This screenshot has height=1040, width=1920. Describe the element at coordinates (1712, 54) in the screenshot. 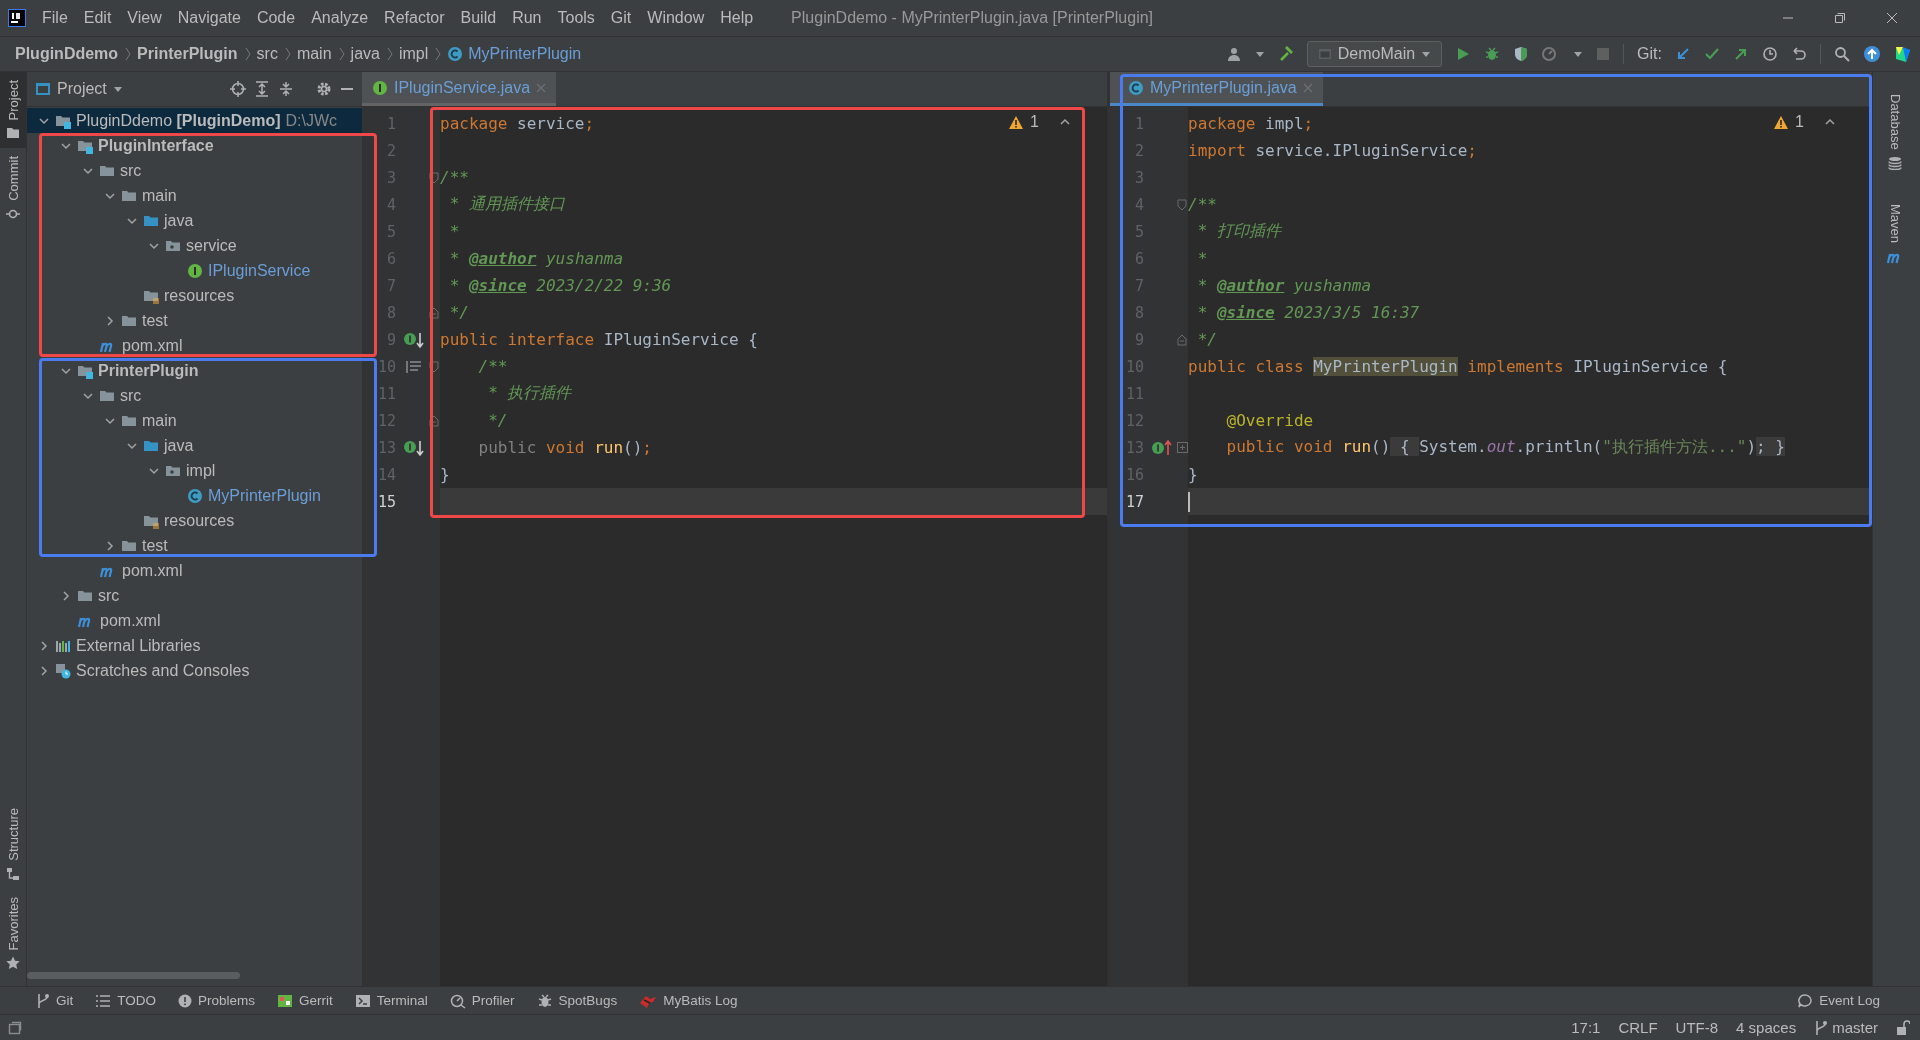

I see `checkmark-icon` at that location.